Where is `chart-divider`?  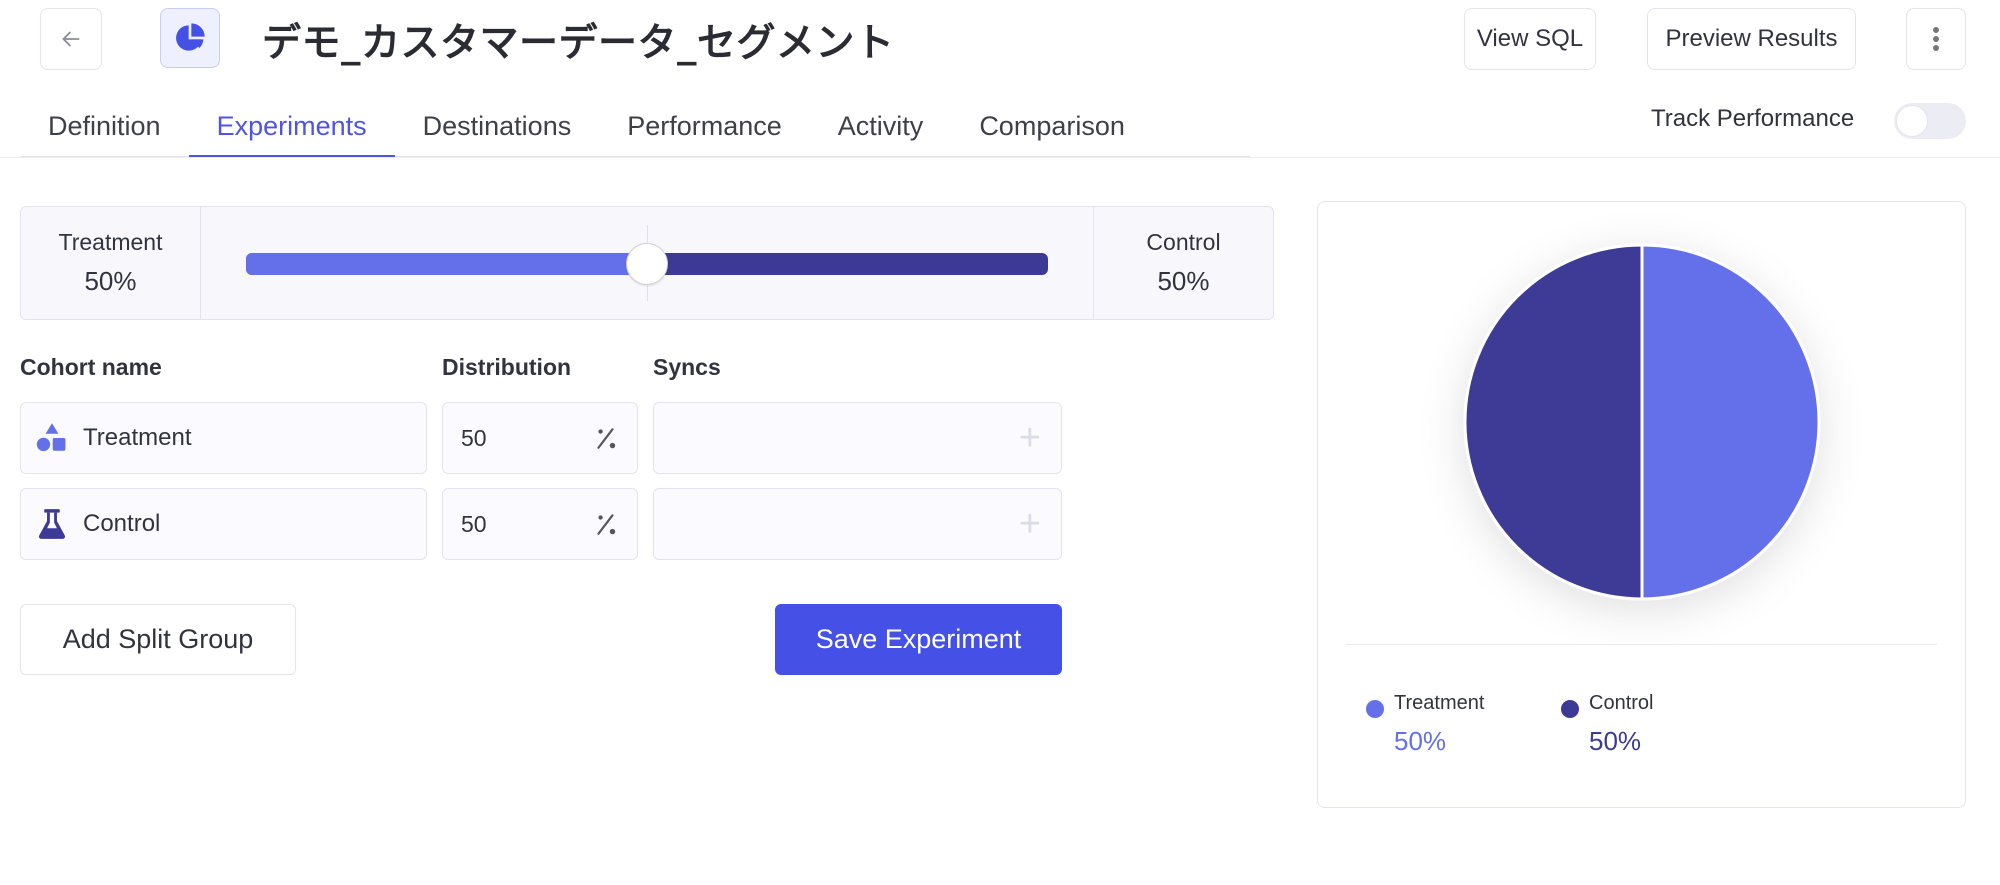 chart-divider is located at coordinates (1641, 644).